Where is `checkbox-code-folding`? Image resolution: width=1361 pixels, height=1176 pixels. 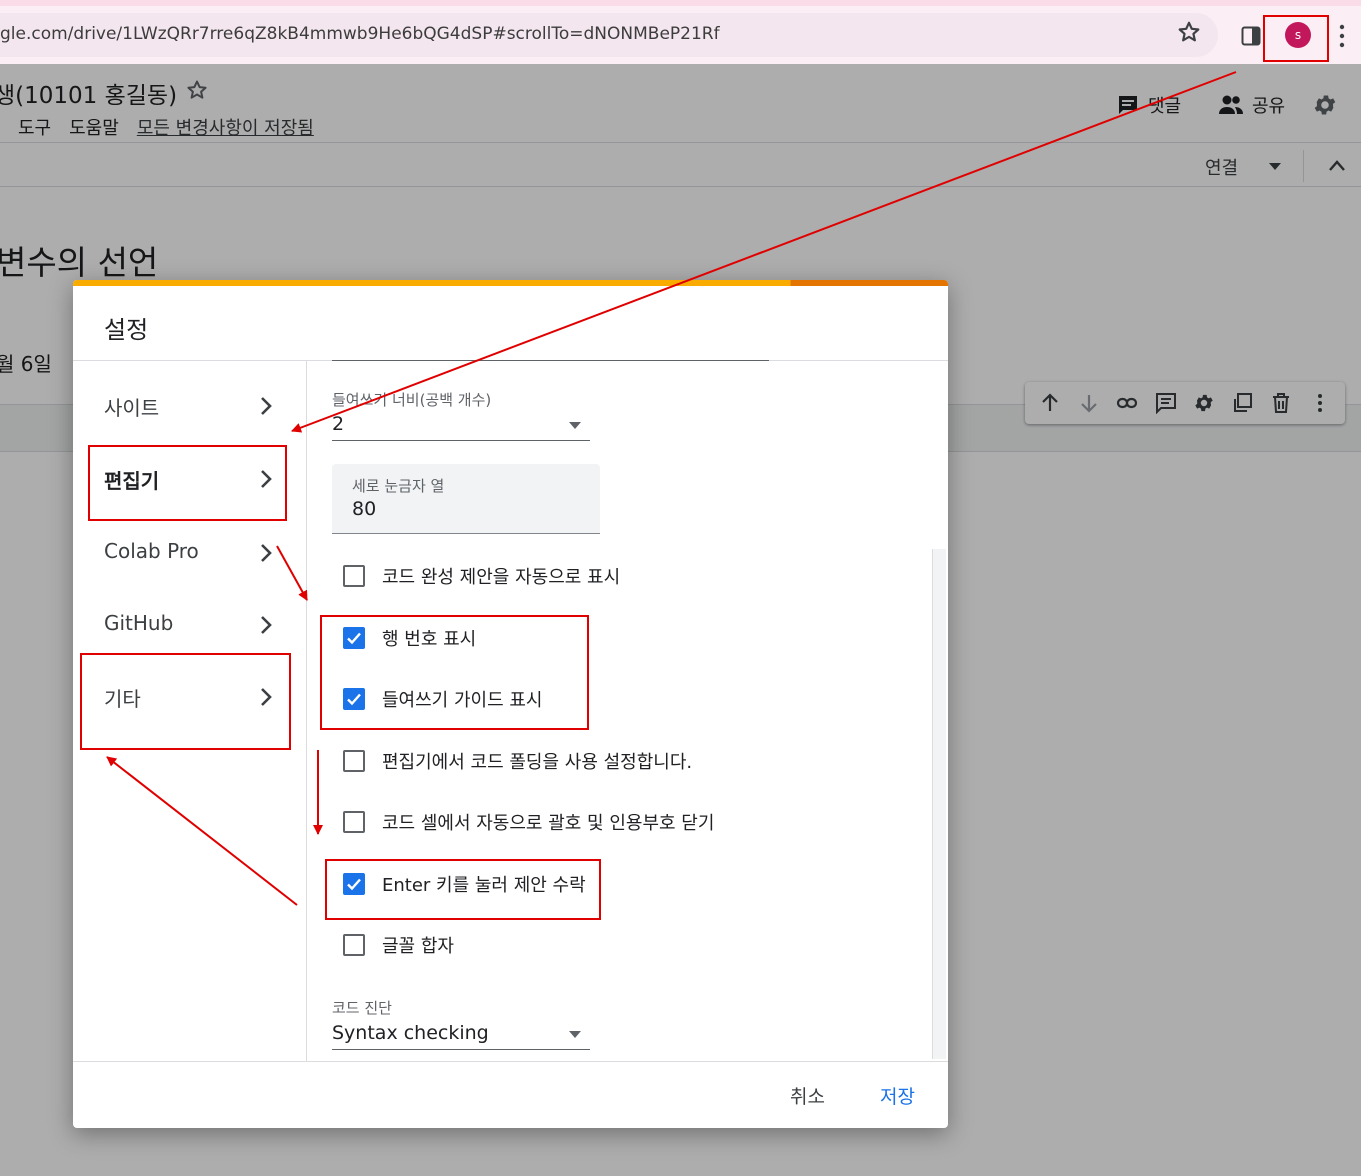
checkbox-code-folding is located at coordinates (354, 761).